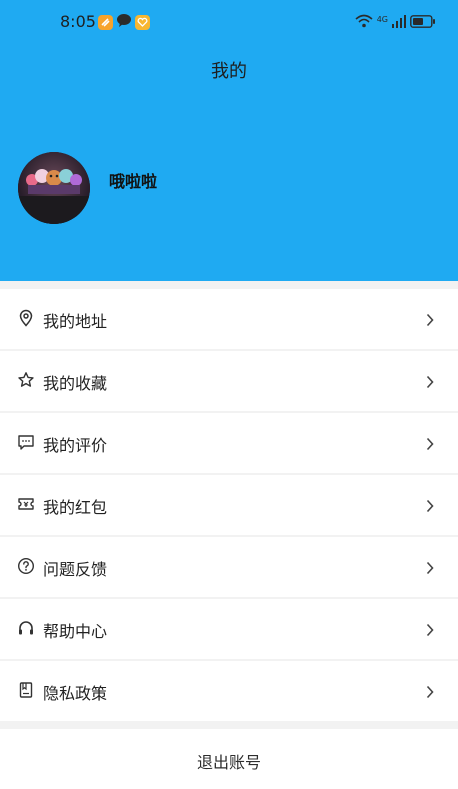  Describe the element at coordinates (26, 628) in the screenshot. I see `headphones-icon` at that location.